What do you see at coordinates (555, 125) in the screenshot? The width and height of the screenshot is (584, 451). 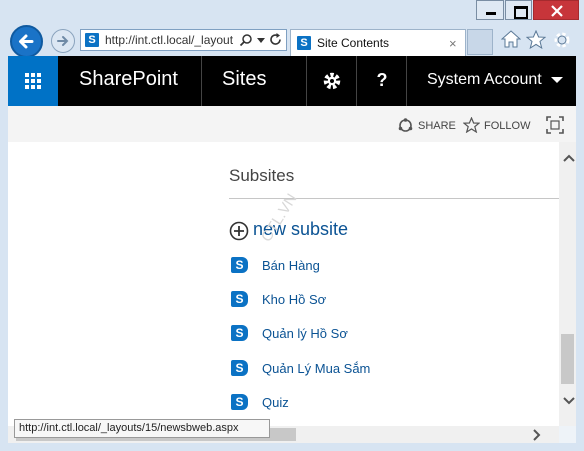 I see `focus-on-content-icon` at bounding box center [555, 125].